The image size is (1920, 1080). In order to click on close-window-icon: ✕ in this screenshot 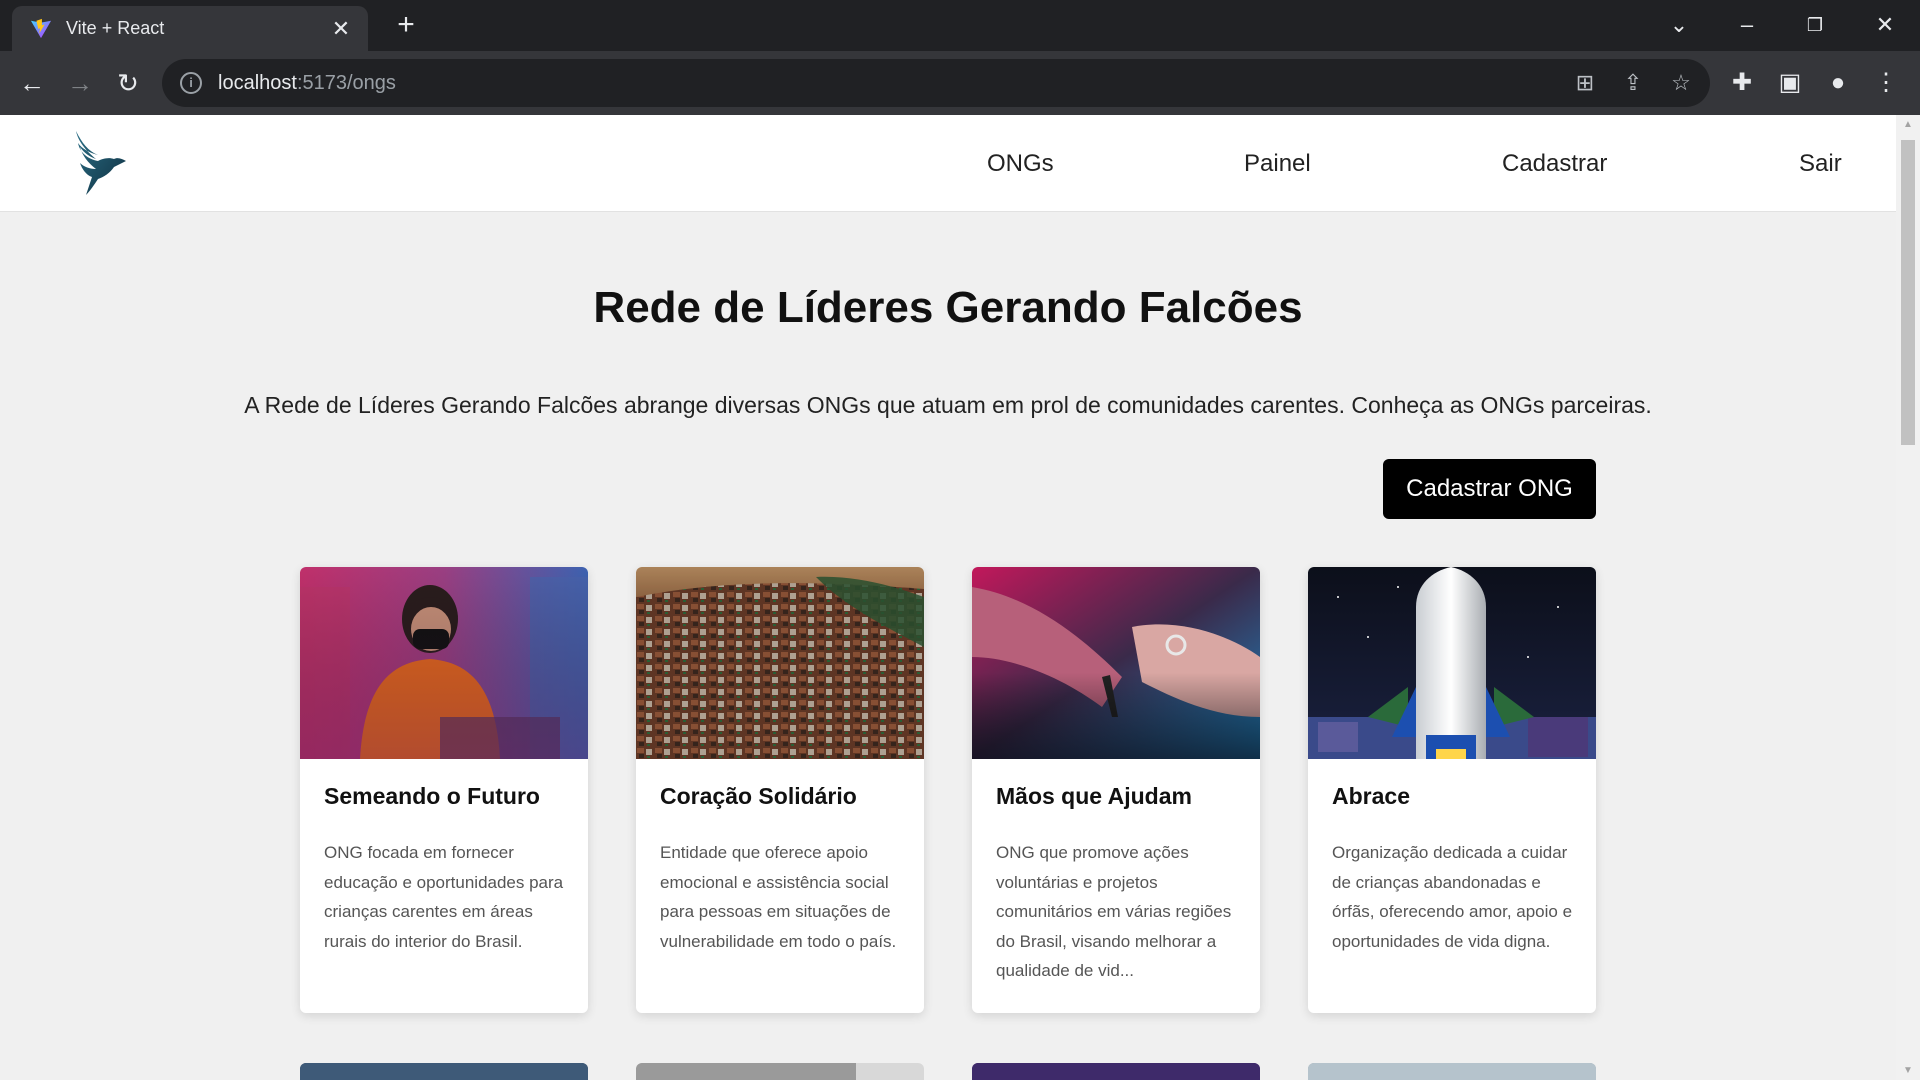, I will do `click(1885, 25)`.